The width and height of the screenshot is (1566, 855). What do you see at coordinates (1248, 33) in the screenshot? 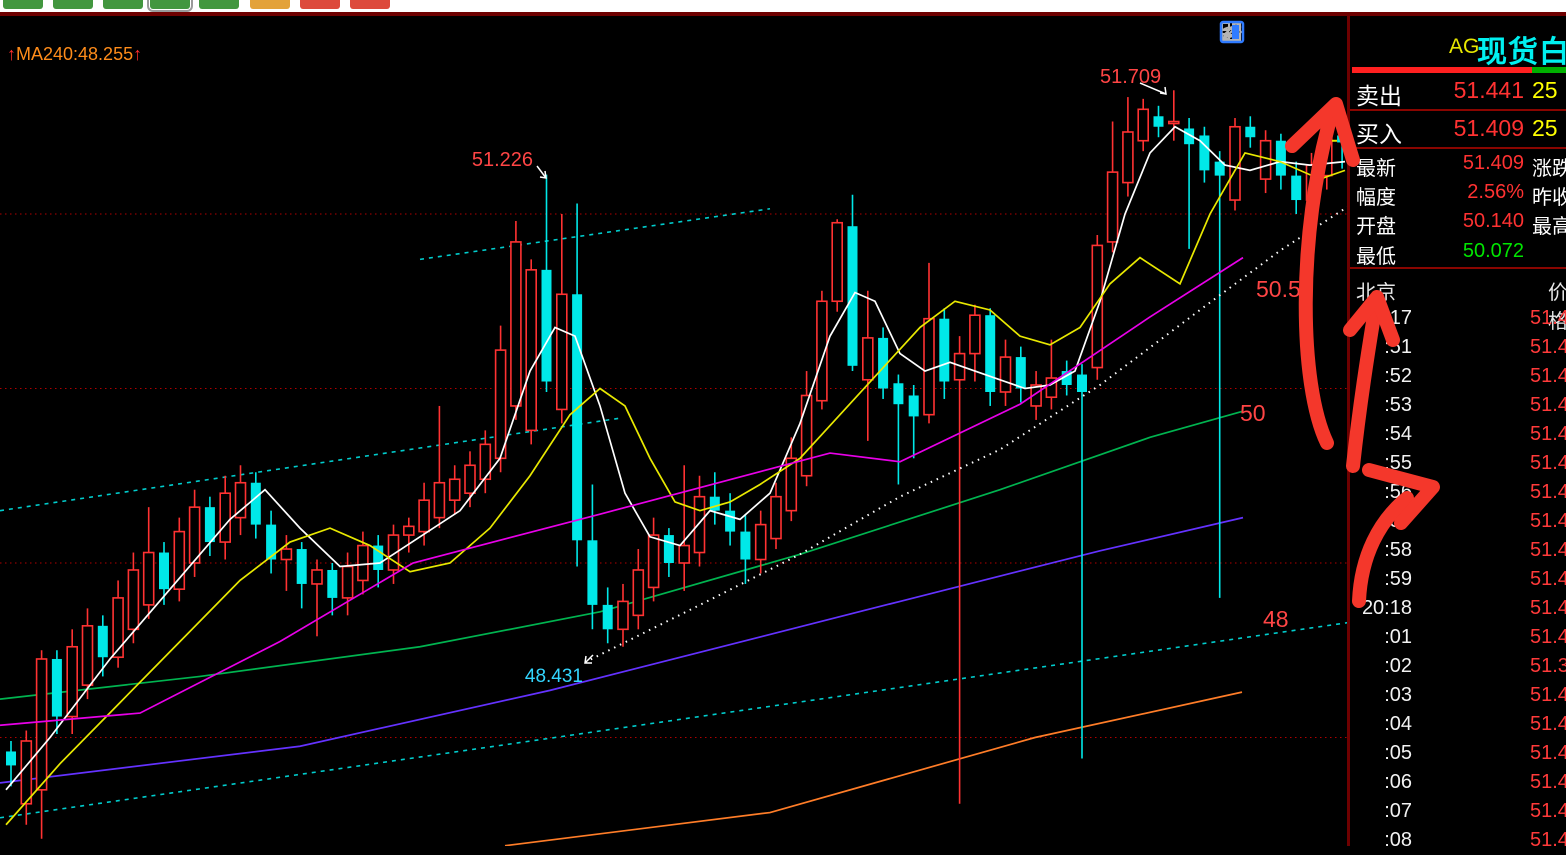
I see `pencil-icon` at bounding box center [1248, 33].